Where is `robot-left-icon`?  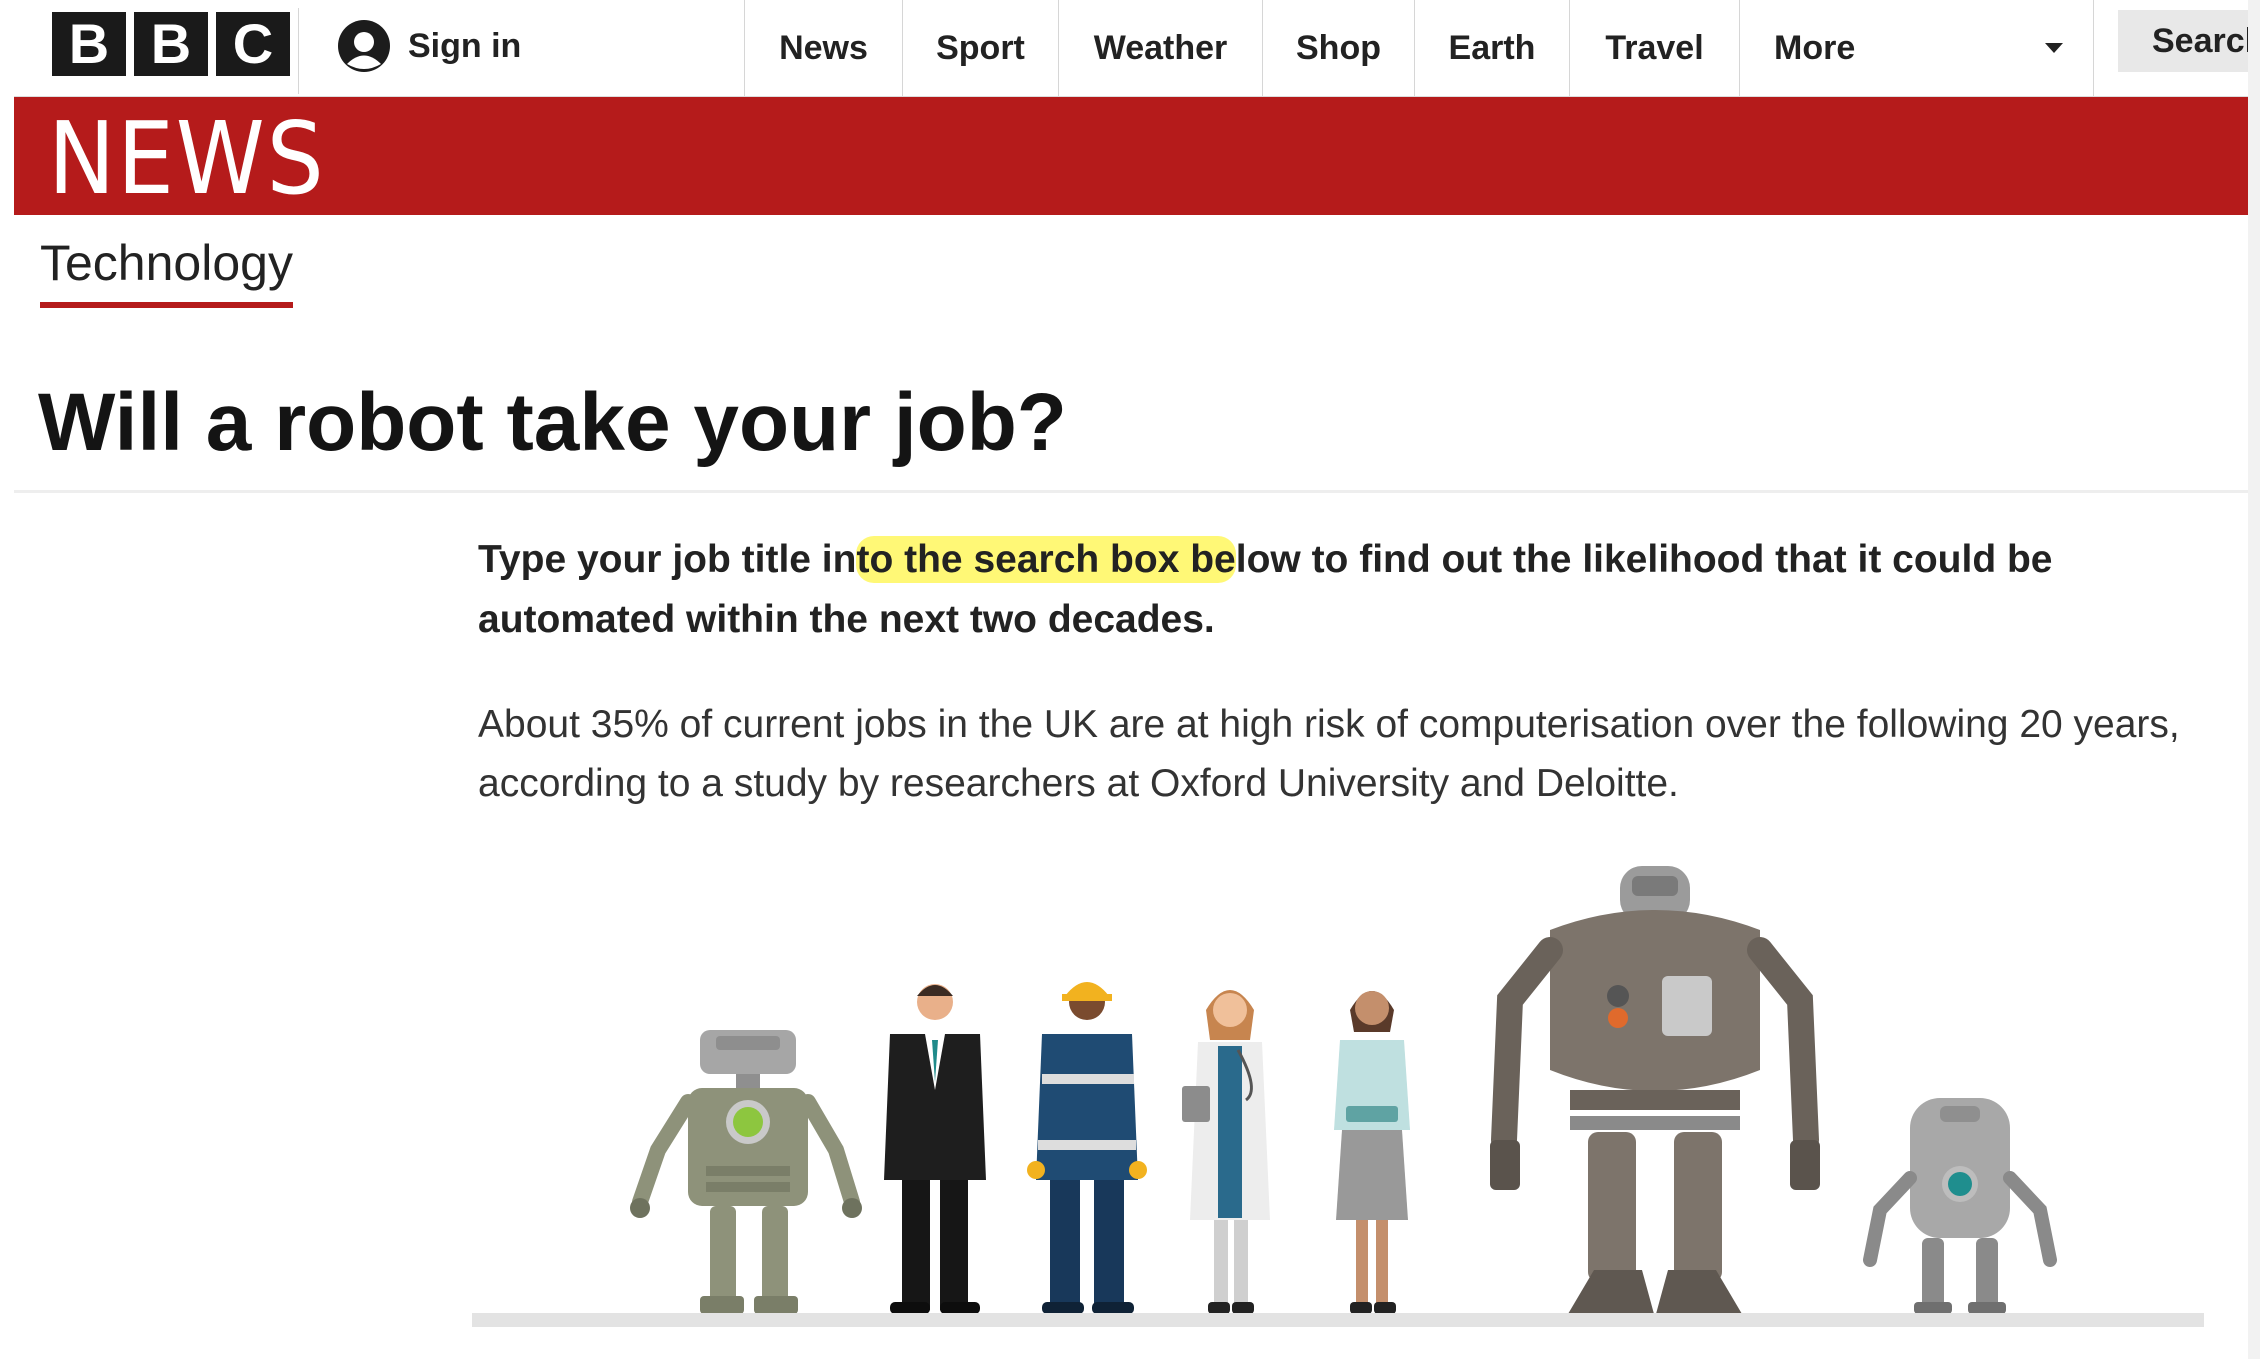
robot-left-icon is located at coordinates (746, 1172).